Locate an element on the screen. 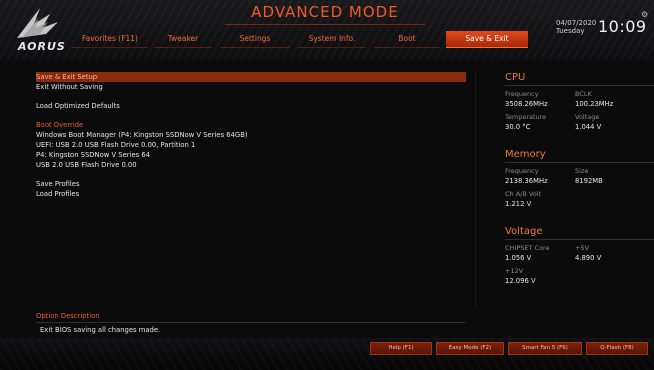 This screenshot has width=654, height=370. cpu-temperature-label: Temperature is located at coordinates (526, 117).